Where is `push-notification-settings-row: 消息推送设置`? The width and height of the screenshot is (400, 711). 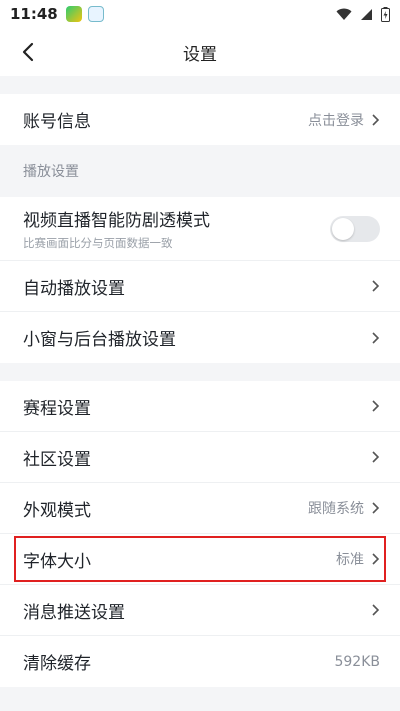
push-notification-settings-row: 消息推送设置 is located at coordinates (200, 610).